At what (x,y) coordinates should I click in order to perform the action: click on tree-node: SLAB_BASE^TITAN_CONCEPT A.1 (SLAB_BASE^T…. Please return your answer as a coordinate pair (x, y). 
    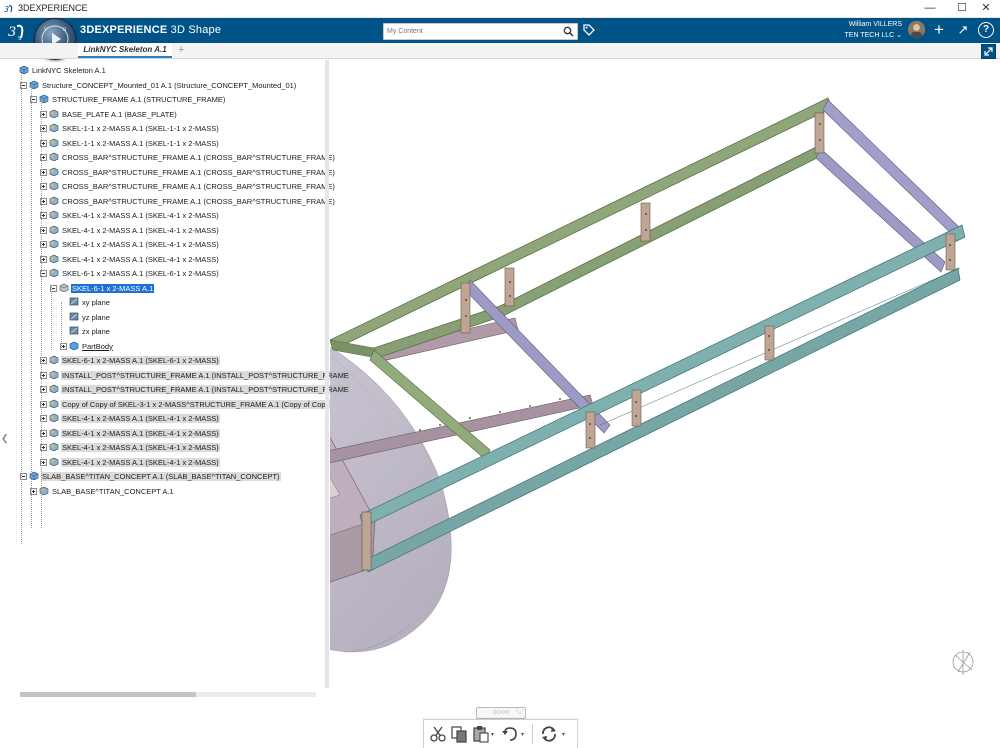
    Looking at the image, I should click on (150, 477).